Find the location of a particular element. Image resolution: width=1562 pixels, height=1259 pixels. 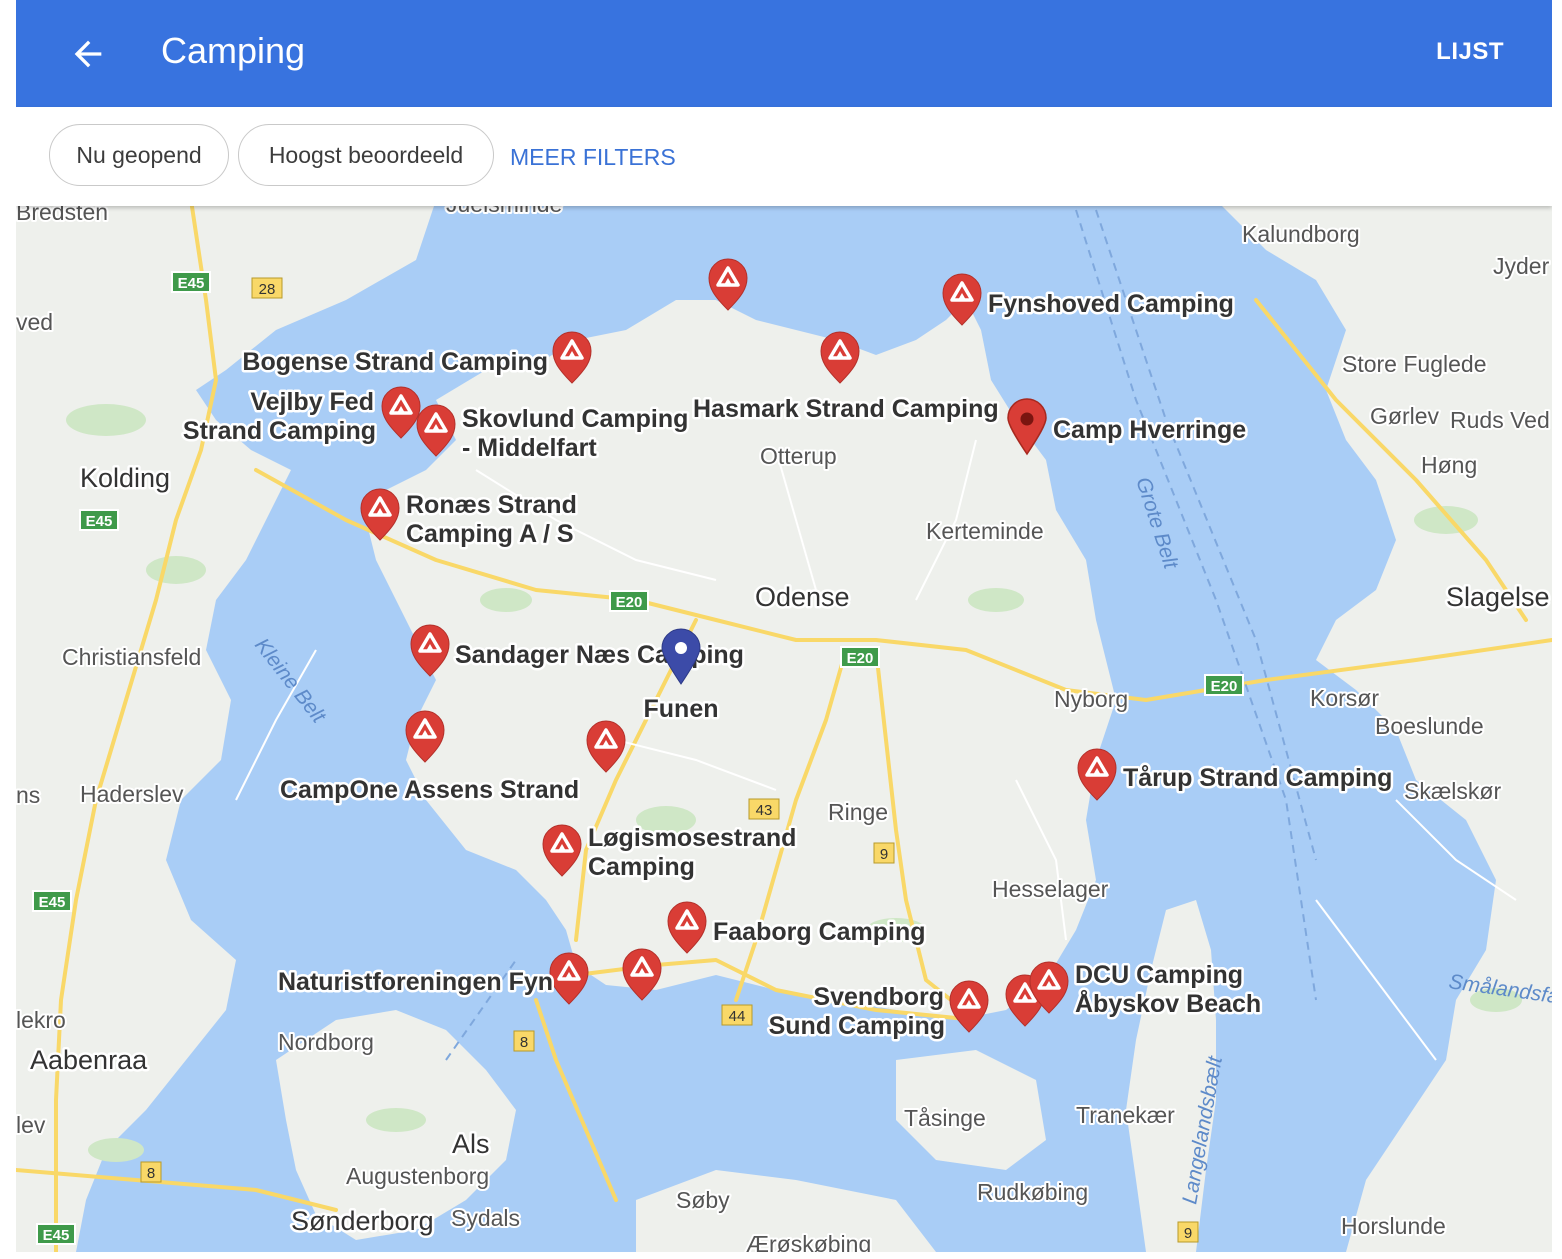

place-kerteminde: Kerteminde is located at coordinates (985, 531).